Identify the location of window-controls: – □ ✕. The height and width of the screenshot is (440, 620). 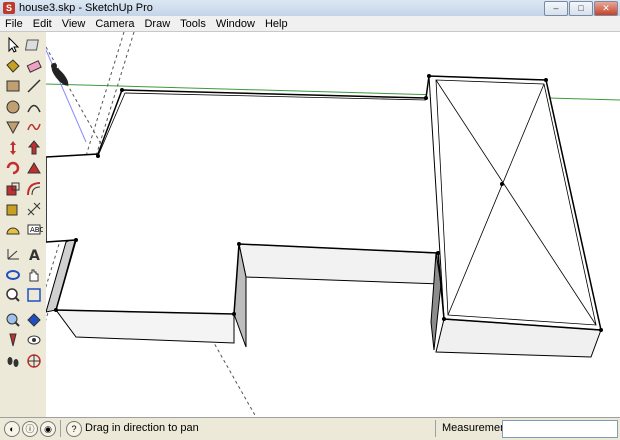
(581, 8).